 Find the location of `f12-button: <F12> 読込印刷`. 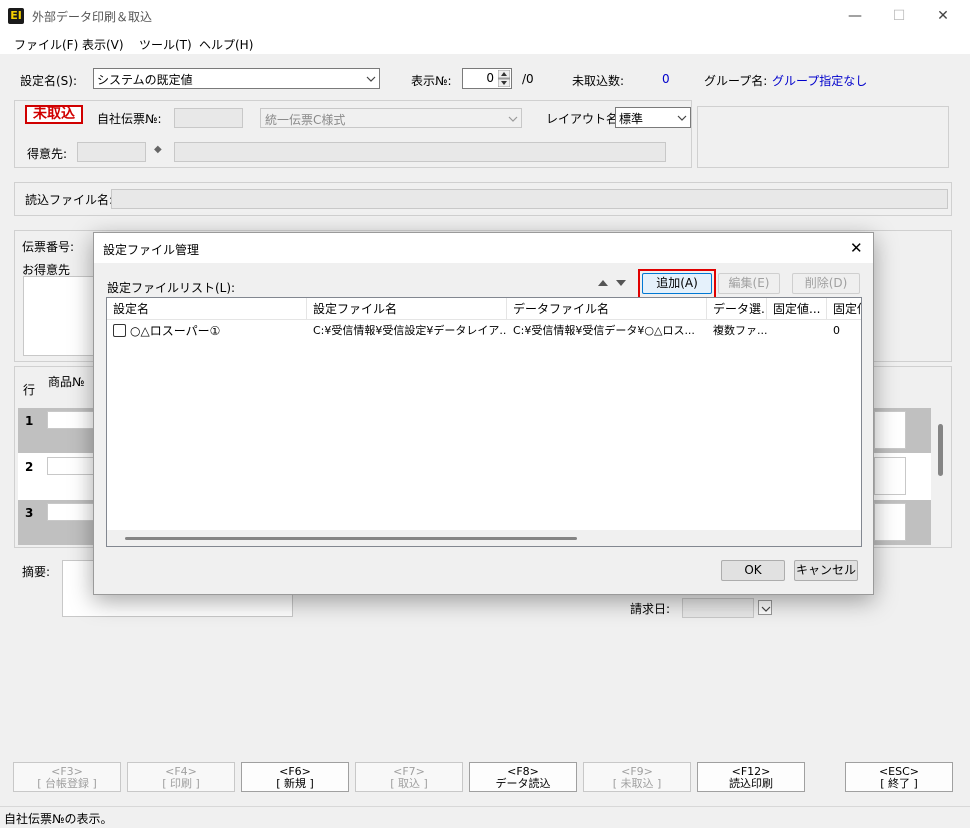

f12-button: <F12> 読込印刷 is located at coordinates (751, 777).